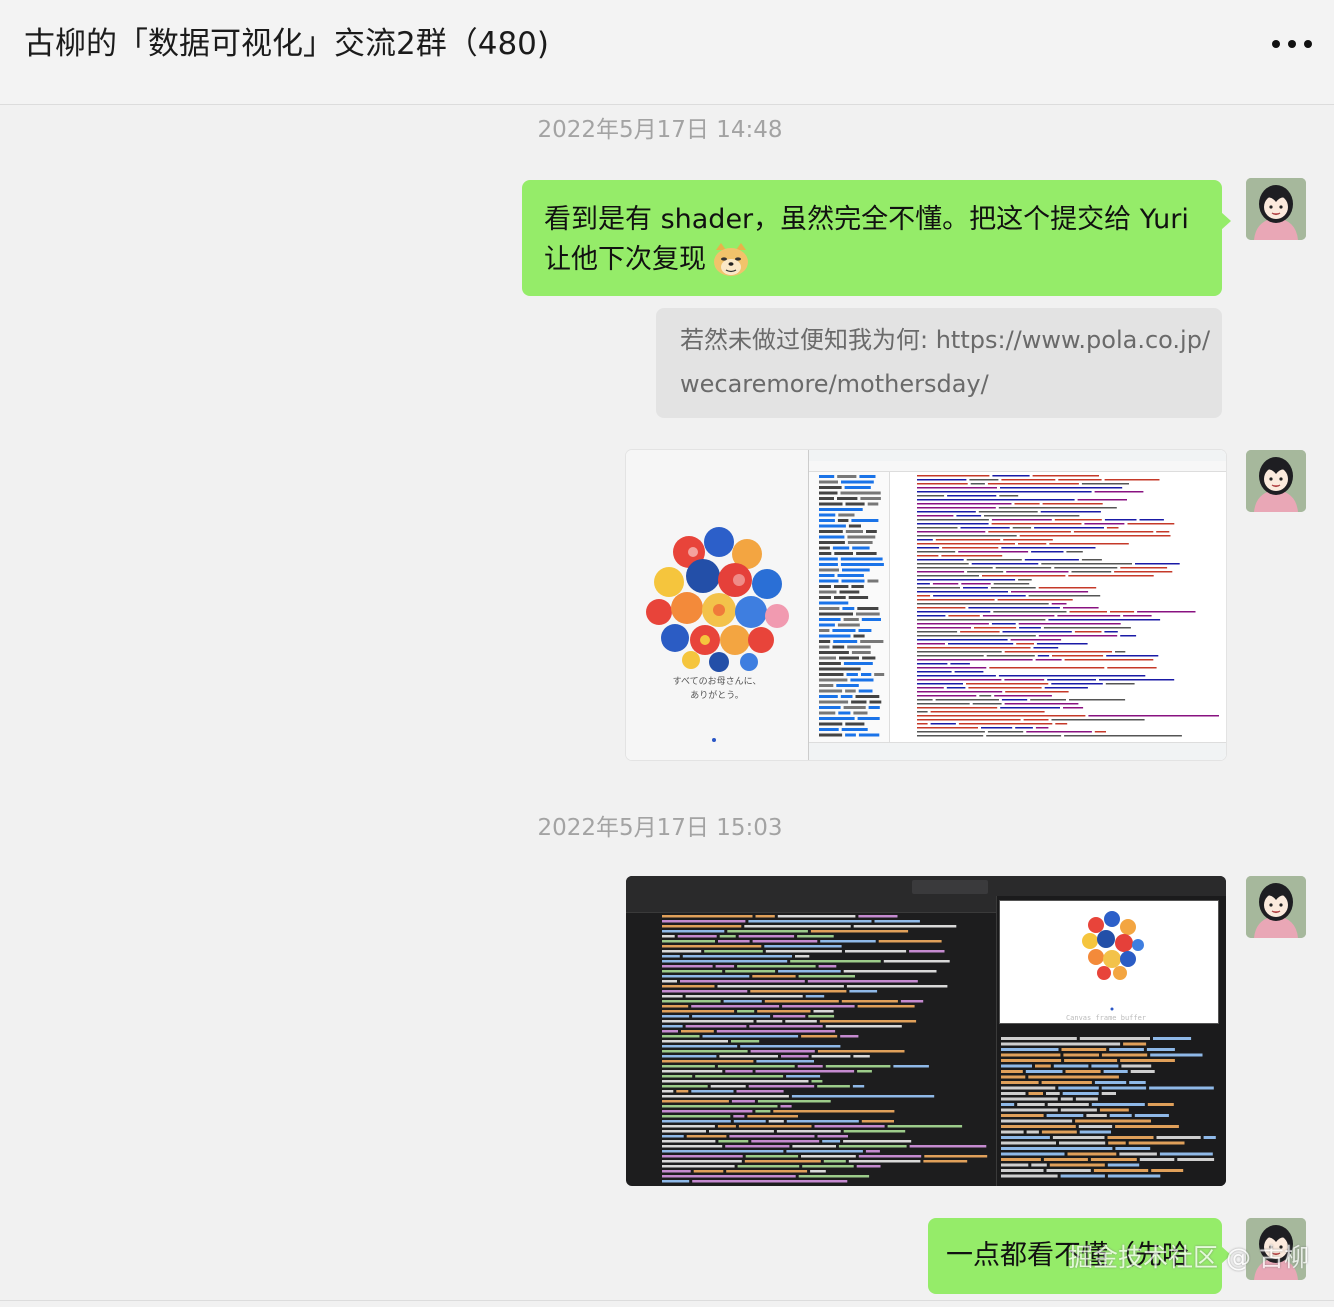 This screenshot has width=1334, height=1307. Describe the element at coordinates (825, 1049) in the screenshot. I see `shader-code-lines` at that location.